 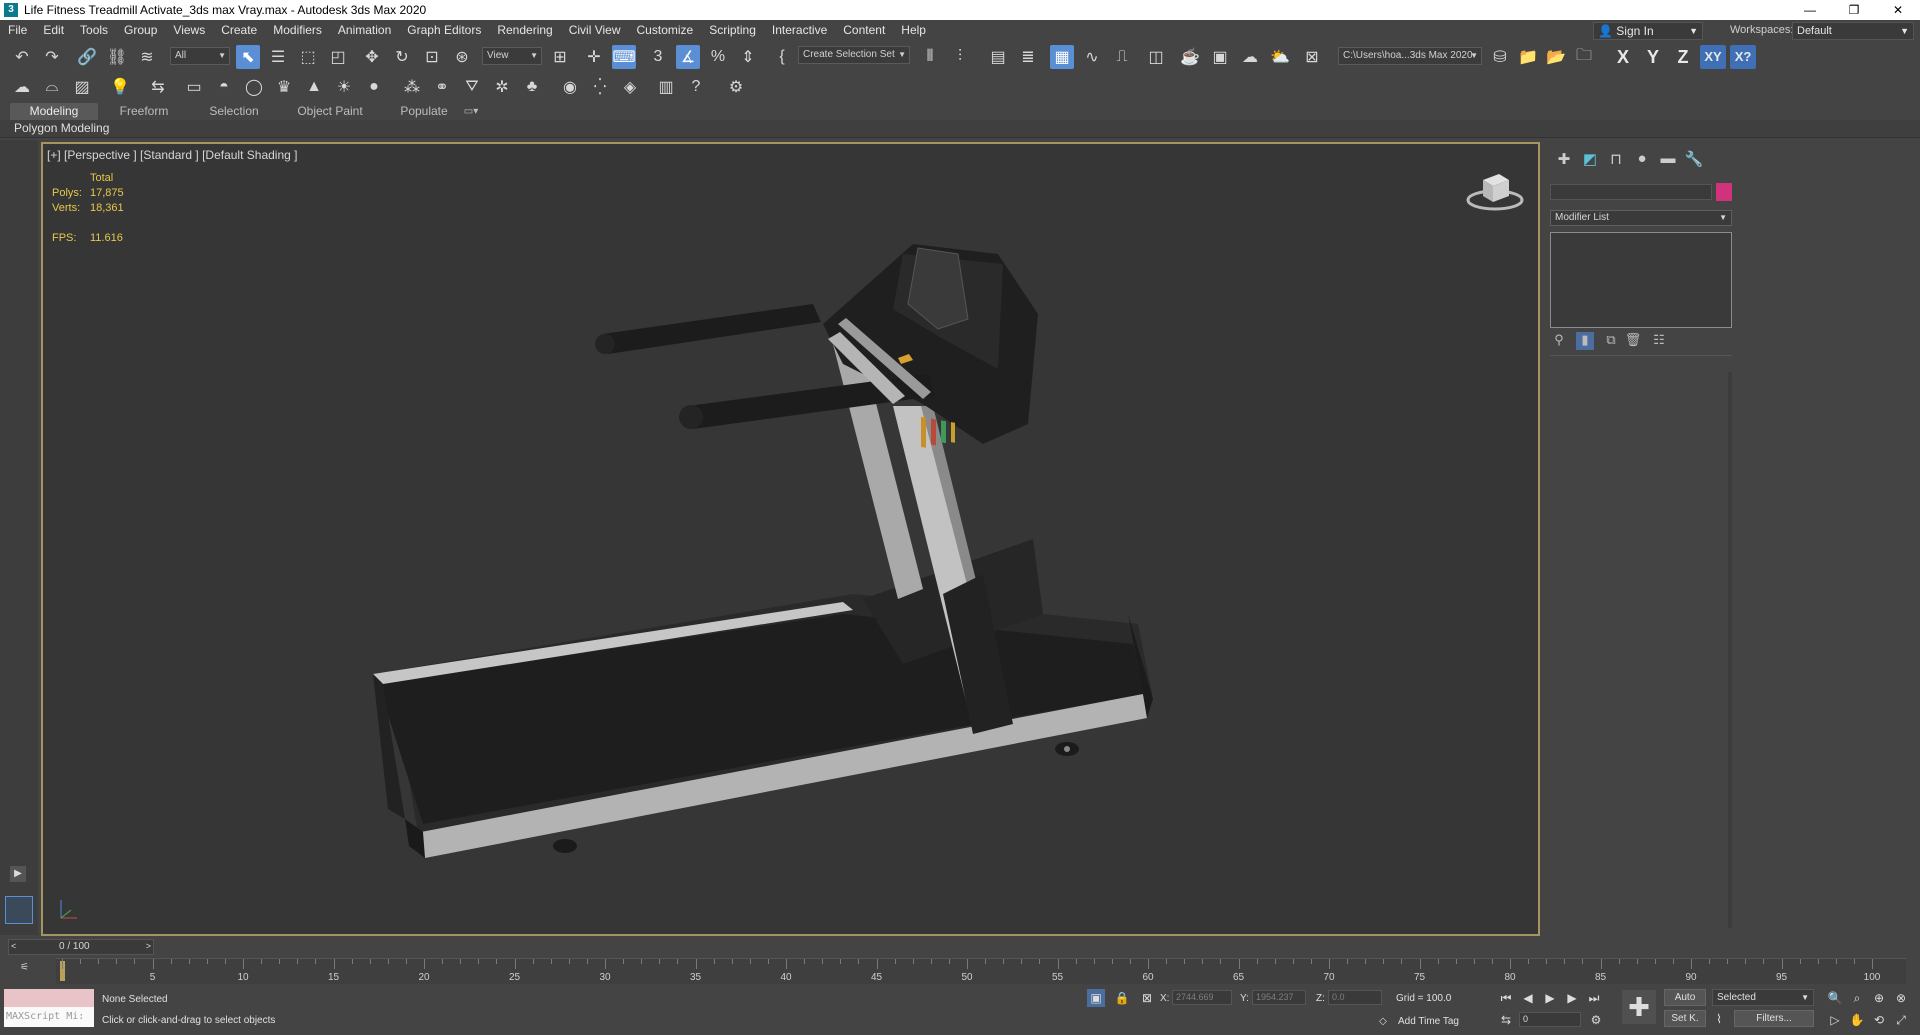 I want to click on archive-icon: 🗀, so click(x=1584, y=57).